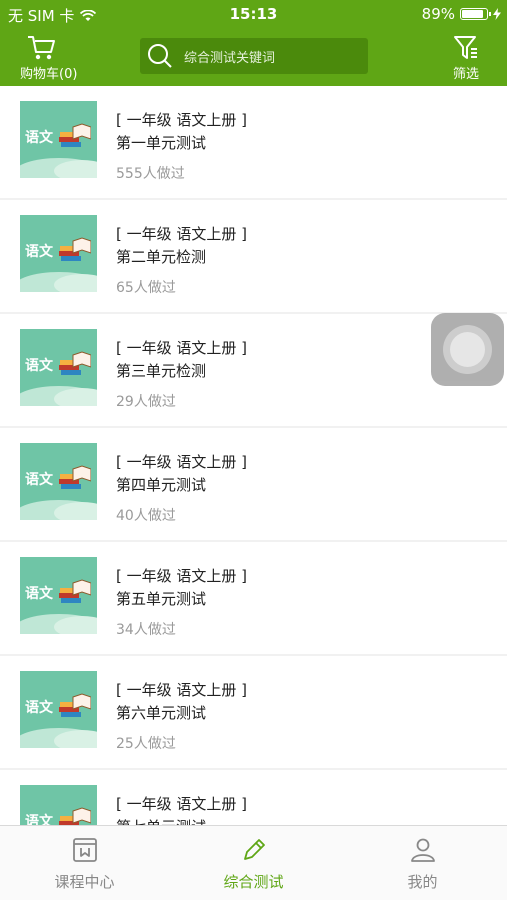 This screenshot has height=900, width=507. Describe the element at coordinates (253, 142) in the screenshot. I see `test-item-1: 语文 [ 一年级 语文上册 ] 第一单元测试 555人做过` at that location.